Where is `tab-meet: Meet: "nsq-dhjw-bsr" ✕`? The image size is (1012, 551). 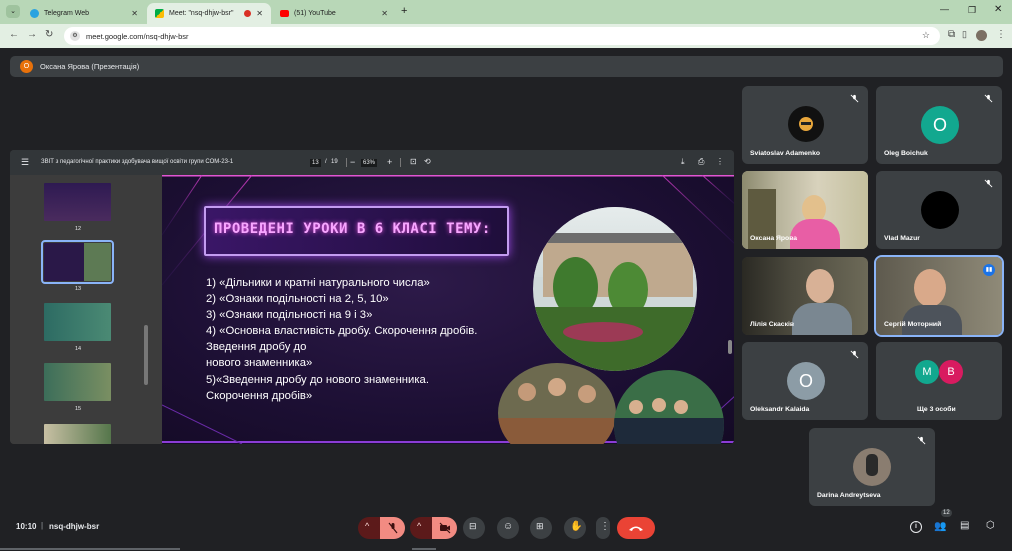
tab-meet: Meet: "nsq-dhjw-bsr" ✕ is located at coordinates (209, 13).